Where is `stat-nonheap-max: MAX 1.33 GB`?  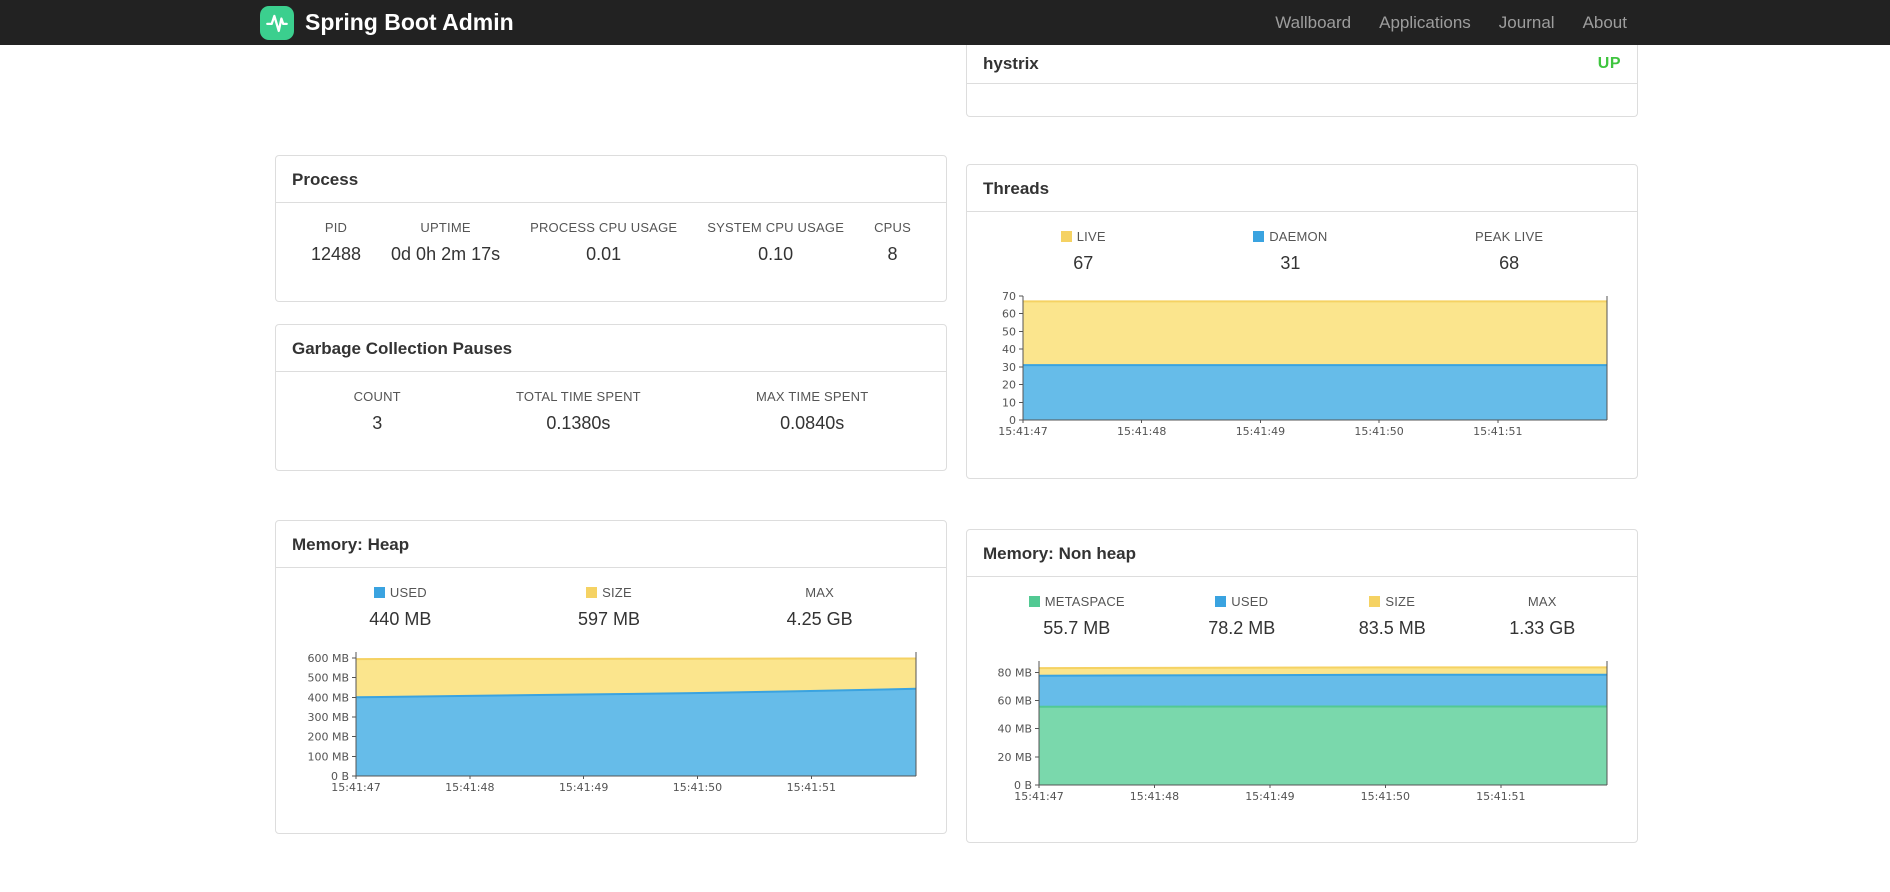 stat-nonheap-max: MAX 1.33 GB is located at coordinates (1542, 616).